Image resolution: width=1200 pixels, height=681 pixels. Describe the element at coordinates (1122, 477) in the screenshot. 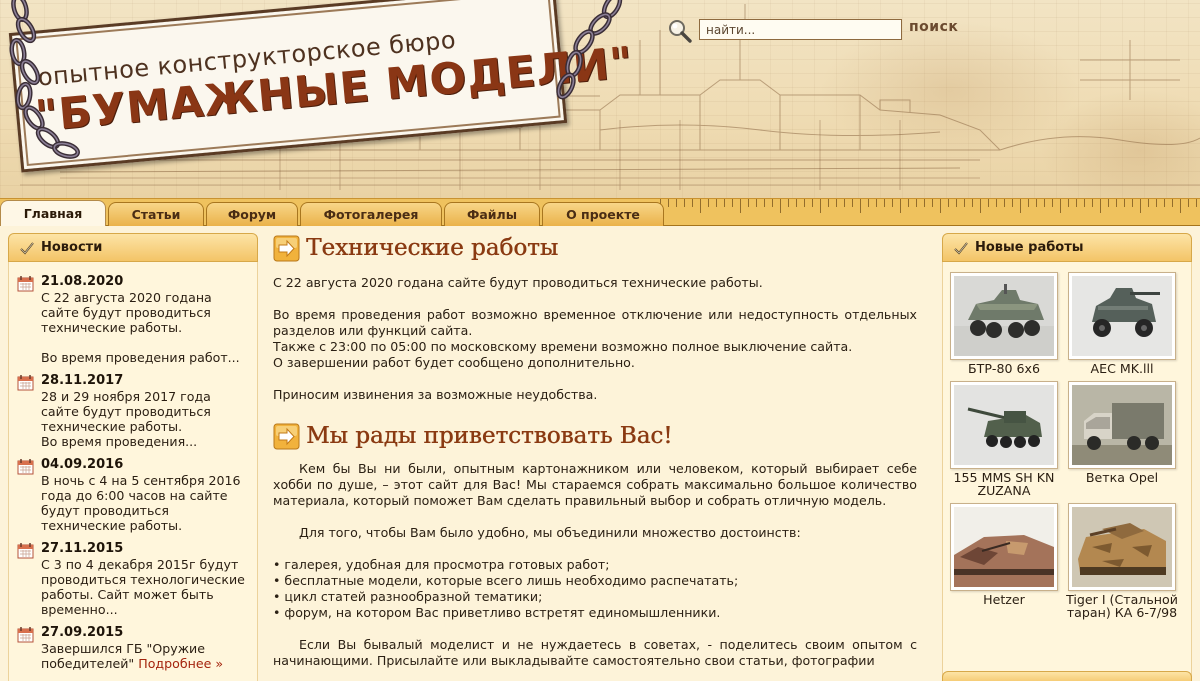

I see `work-caption: Ветка Opel` at that location.